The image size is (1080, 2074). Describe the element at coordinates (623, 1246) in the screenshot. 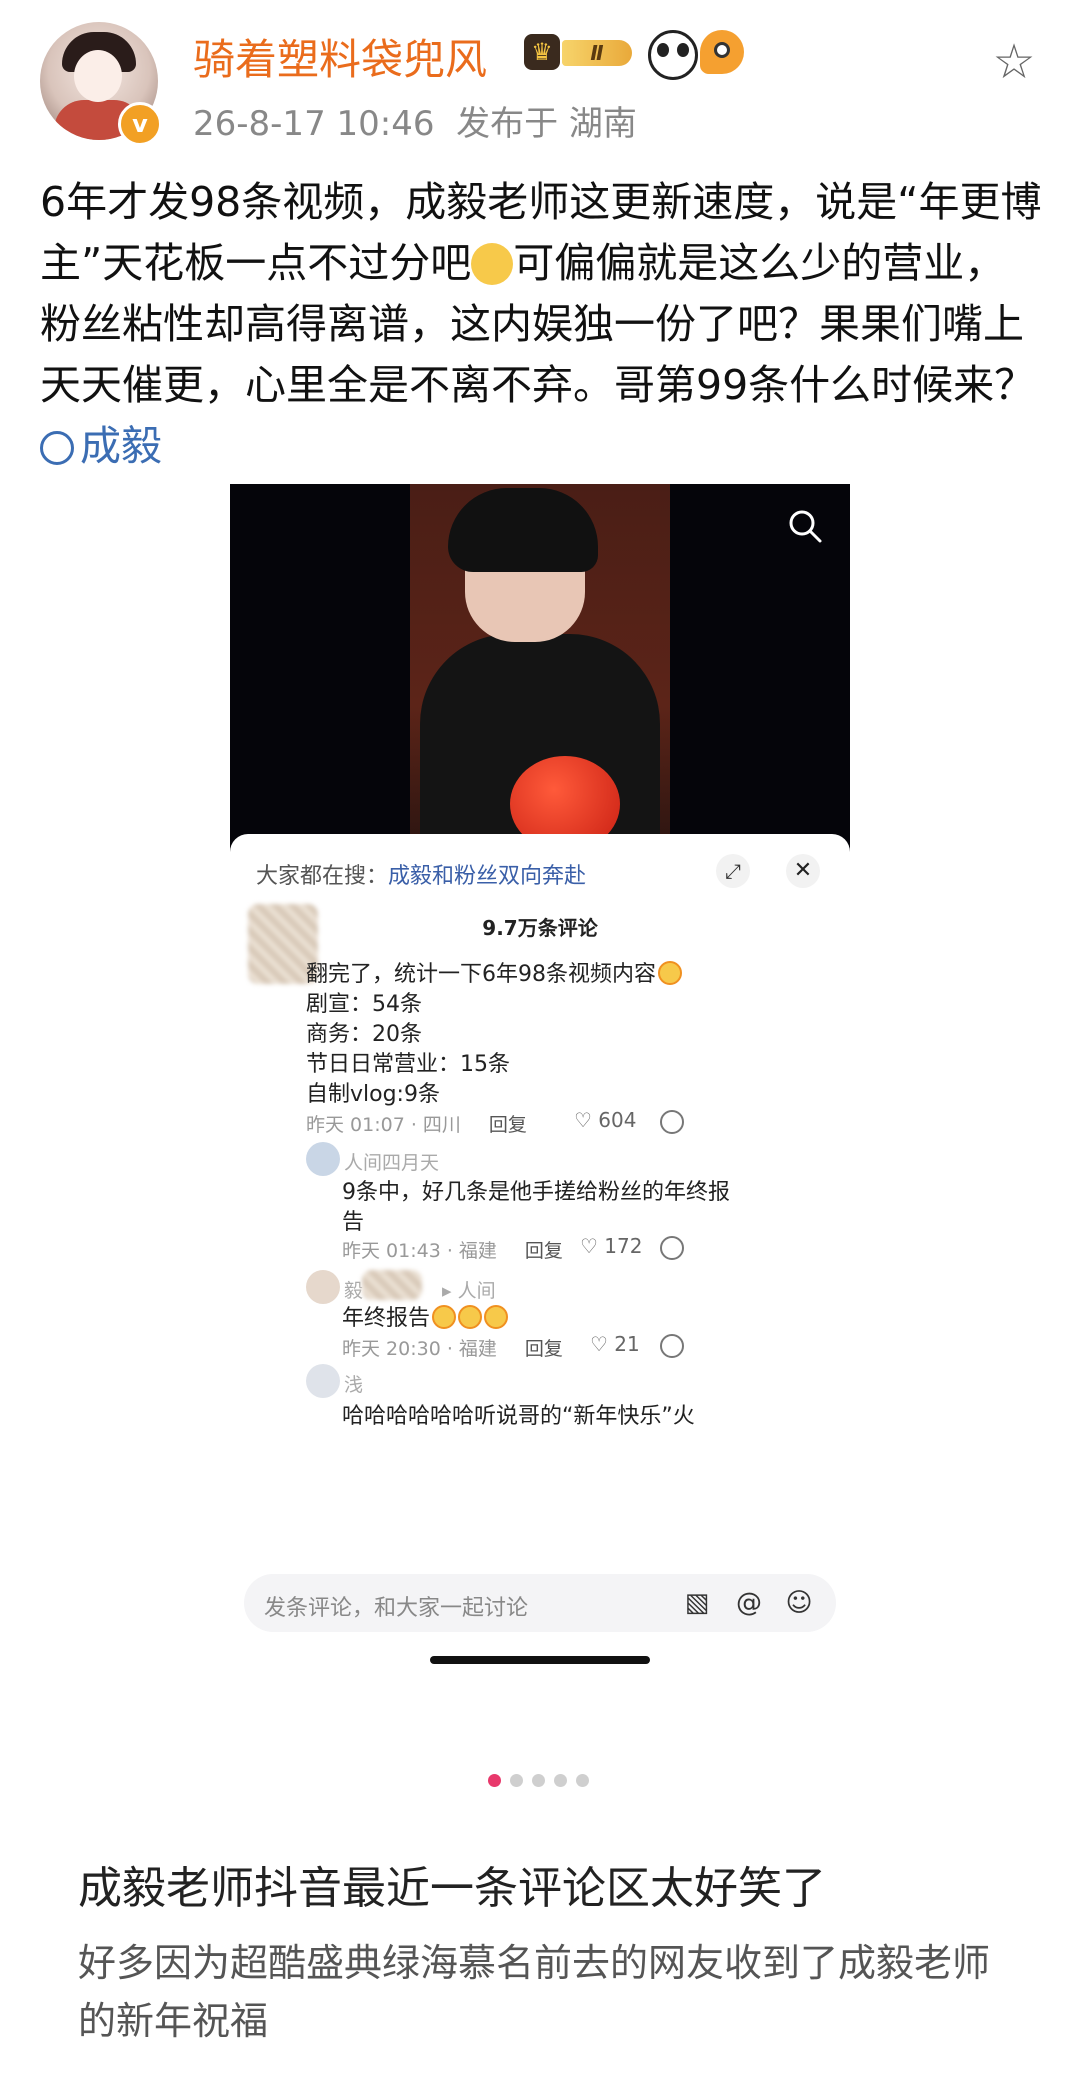

I see `like-count: 172` at that location.